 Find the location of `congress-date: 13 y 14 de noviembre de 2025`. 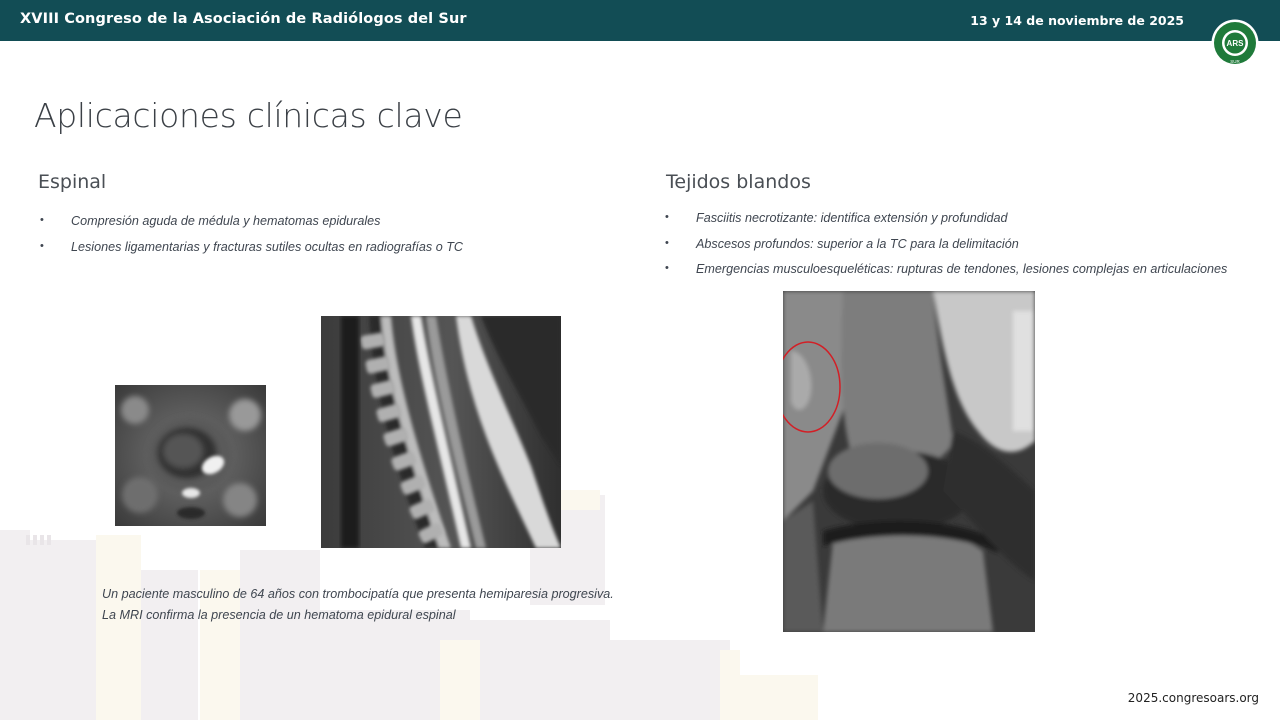

congress-date: 13 y 14 de noviembre de 2025 is located at coordinates (1077, 20).